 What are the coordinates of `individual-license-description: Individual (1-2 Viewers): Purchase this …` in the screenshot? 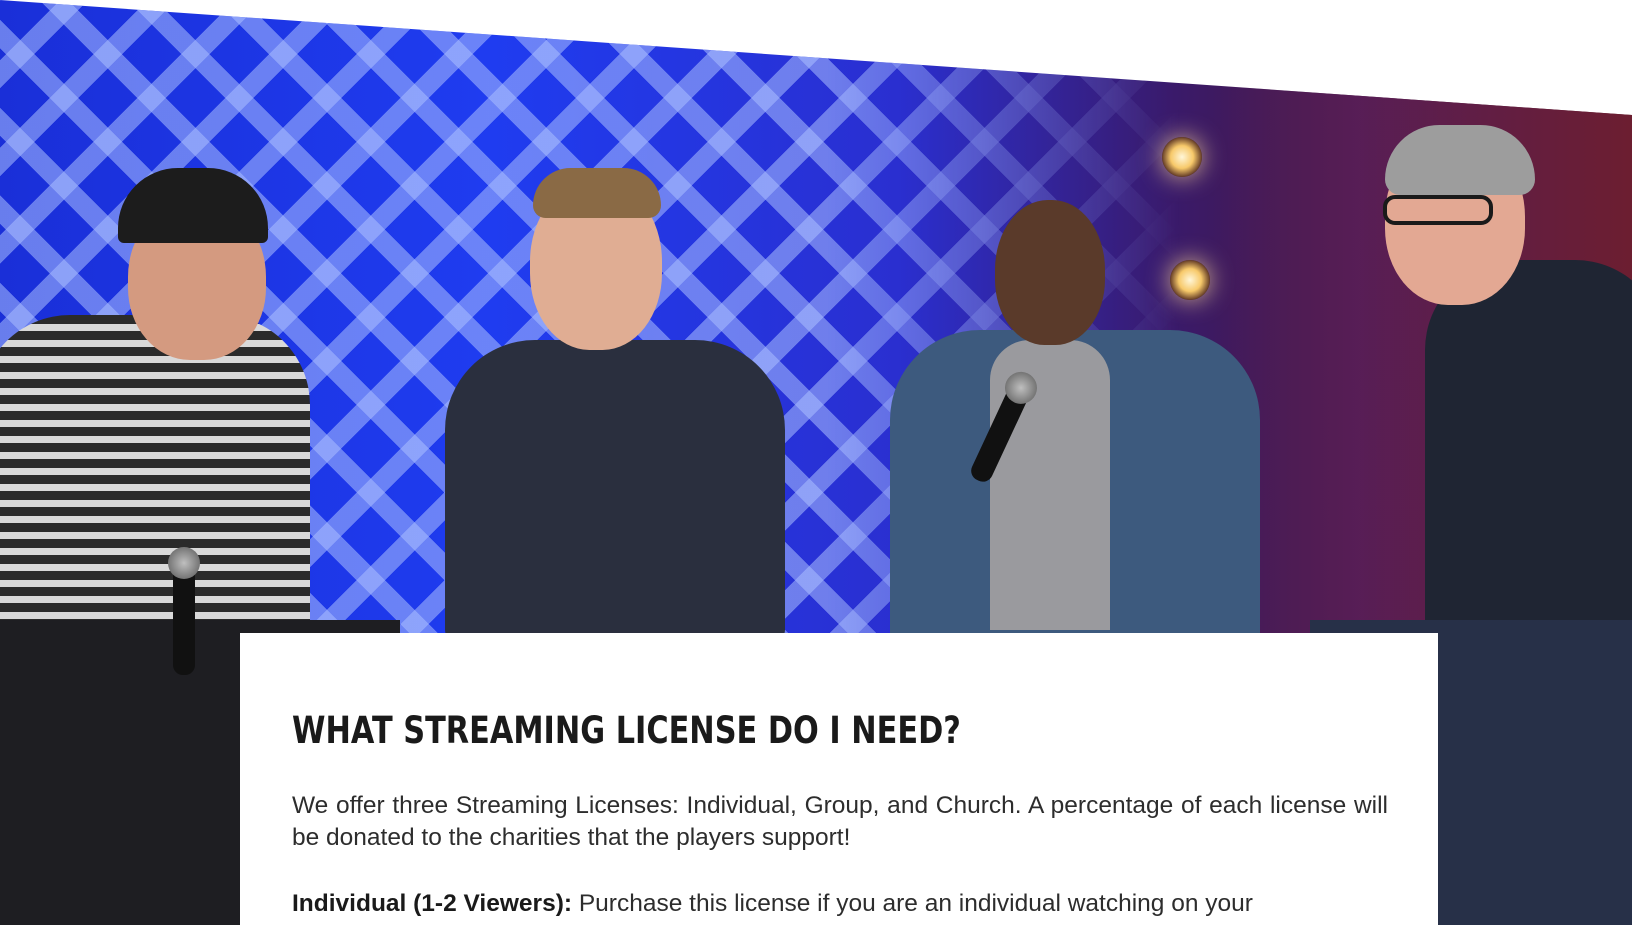 It's located at (840, 904).